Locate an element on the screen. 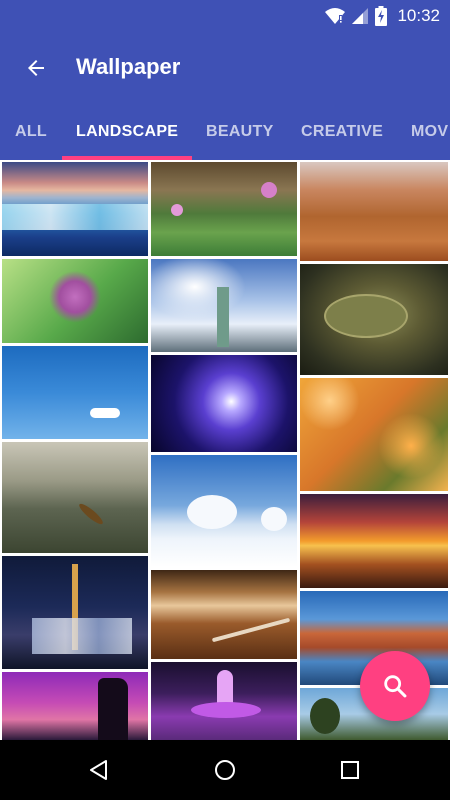 This screenshot has width=450, height=800. system-nav-bar is located at coordinates (225, 770).